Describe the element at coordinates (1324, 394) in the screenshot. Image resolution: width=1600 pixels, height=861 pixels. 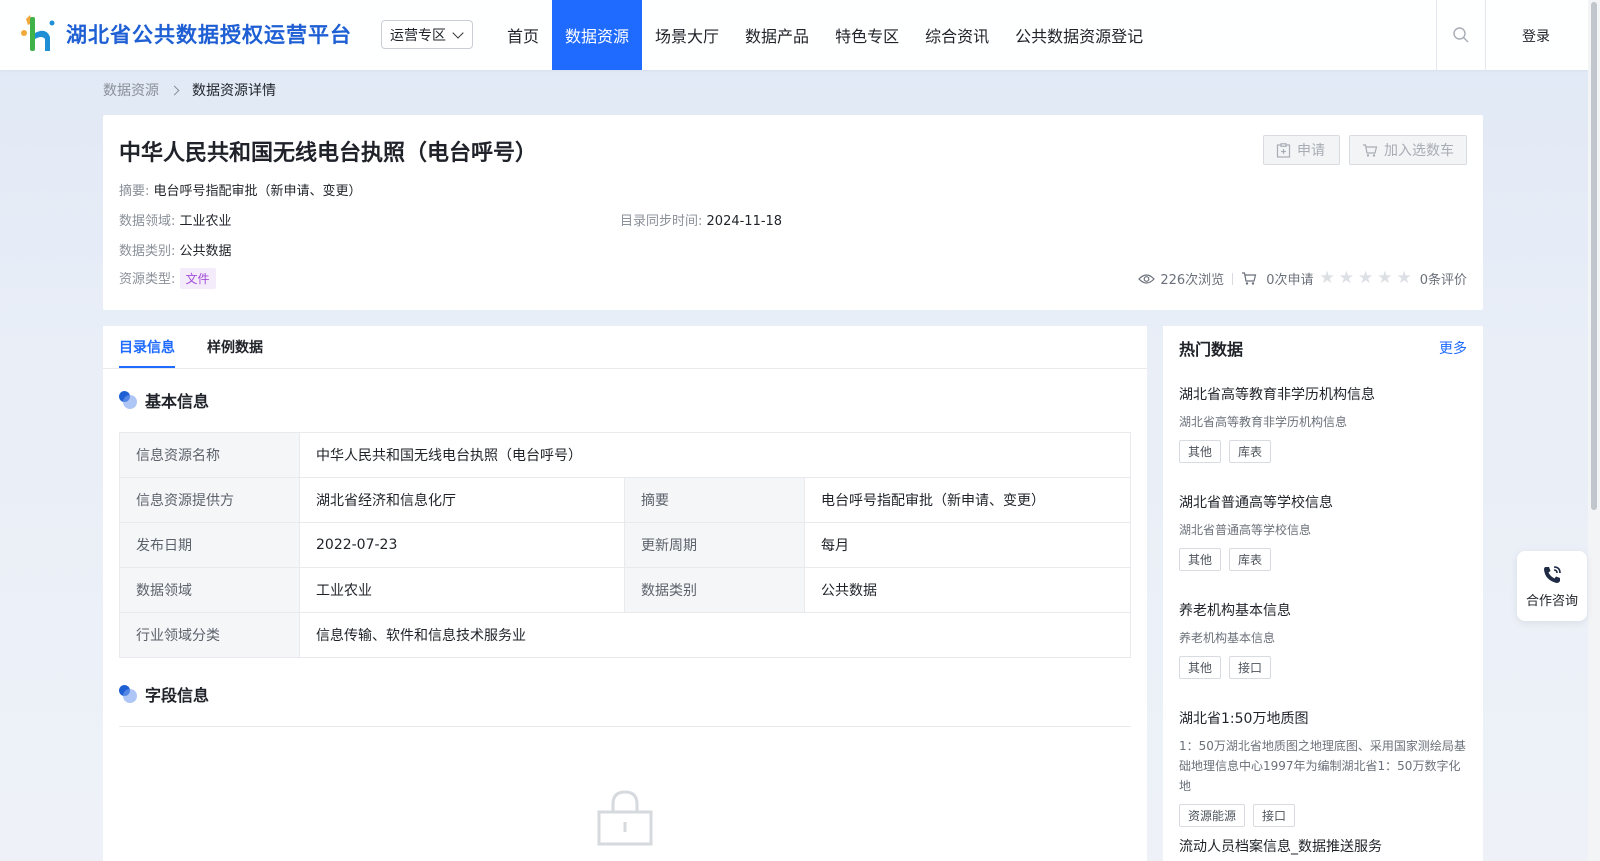
I see `hot-item-name: 湖北省高等教育非学历机构信息` at that location.